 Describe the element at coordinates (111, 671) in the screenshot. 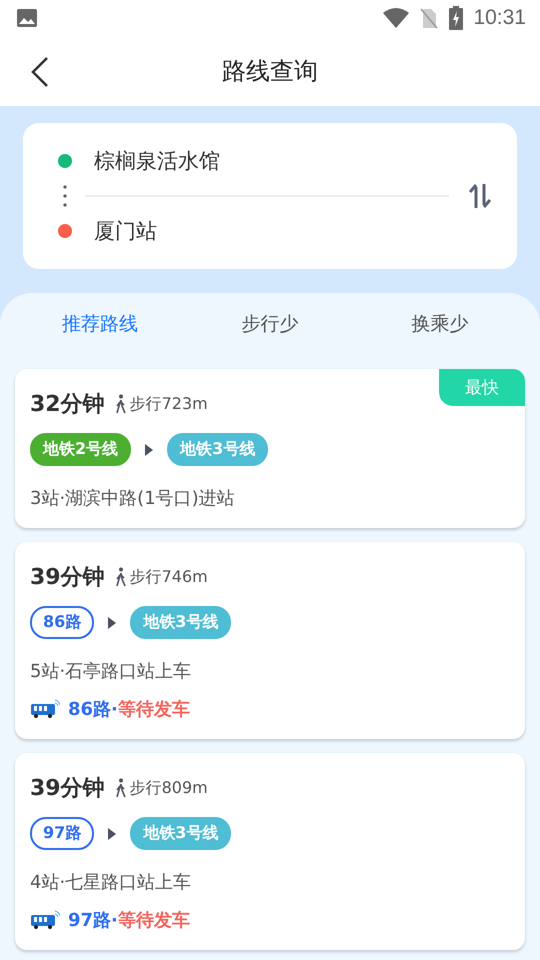

I see `station-info: 5站·石亭路口站上车` at that location.